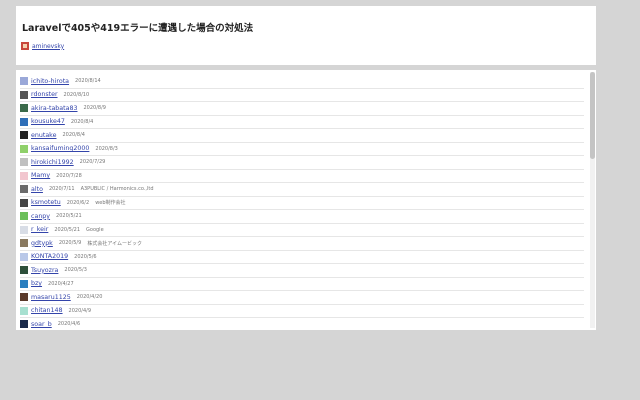  I want to click on liker-date: 2020/5/9, so click(70, 243).